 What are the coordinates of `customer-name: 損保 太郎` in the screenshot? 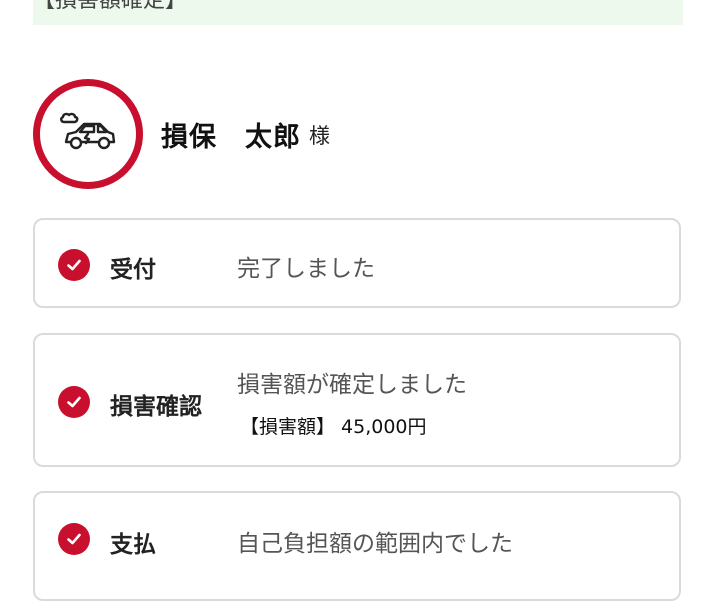 It's located at (231, 137).